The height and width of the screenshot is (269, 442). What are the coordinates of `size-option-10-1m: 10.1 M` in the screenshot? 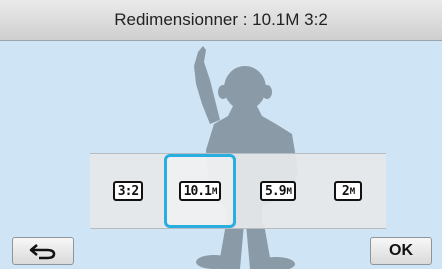 It's located at (200, 191).